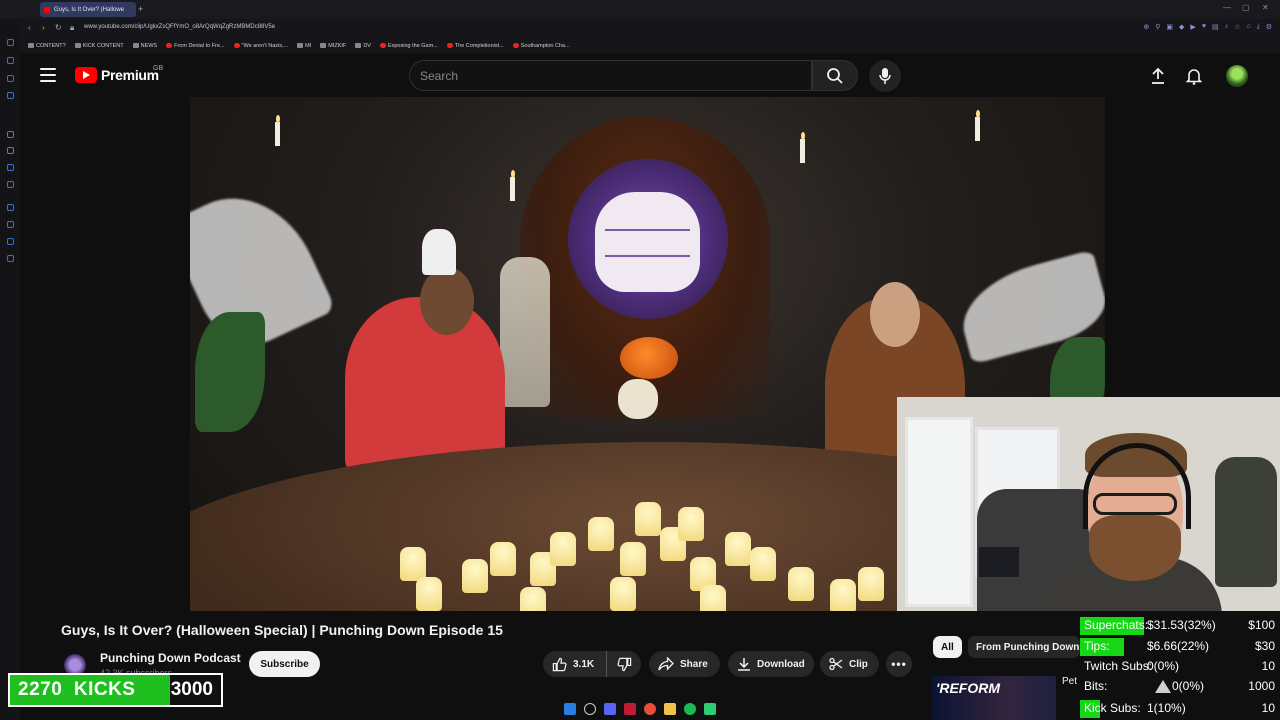 This screenshot has height=720, width=1280. What do you see at coordinates (1157, 27) in the screenshot?
I see `pin-icon: ⚲` at bounding box center [1157, 27].